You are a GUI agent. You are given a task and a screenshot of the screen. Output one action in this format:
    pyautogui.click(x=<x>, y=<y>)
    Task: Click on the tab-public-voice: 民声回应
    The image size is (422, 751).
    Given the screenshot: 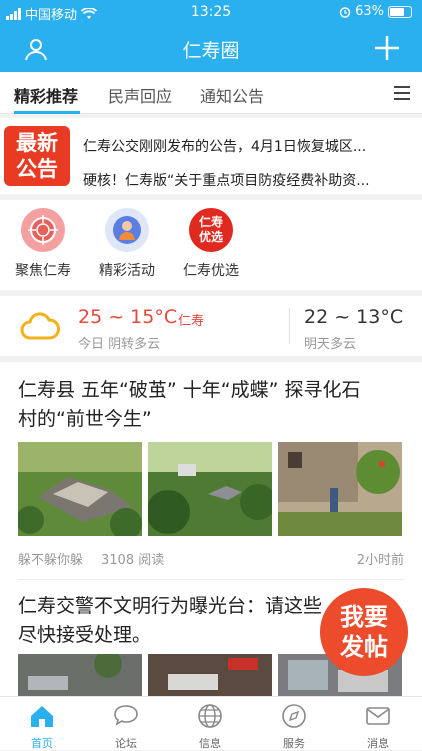 What is the action you would take?
    pyautogui.click(x=140, y=95)
    